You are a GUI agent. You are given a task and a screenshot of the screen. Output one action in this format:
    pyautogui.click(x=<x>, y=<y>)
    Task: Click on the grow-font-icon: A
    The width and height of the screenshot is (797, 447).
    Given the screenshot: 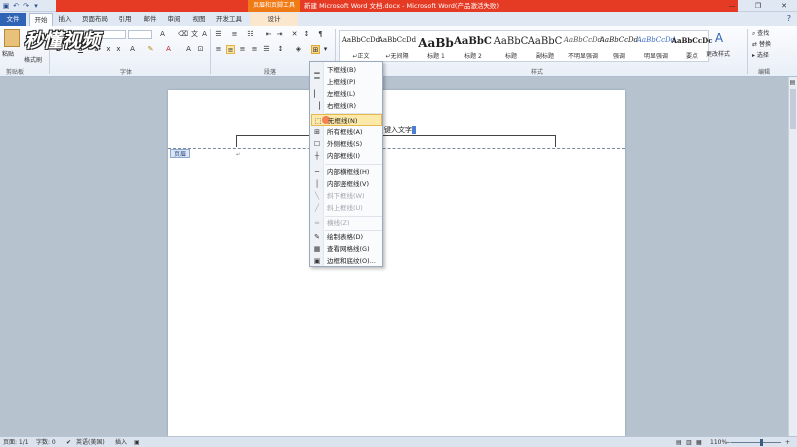 What is the action you would take?
    pyautogui.click(x=162, y=34)
    